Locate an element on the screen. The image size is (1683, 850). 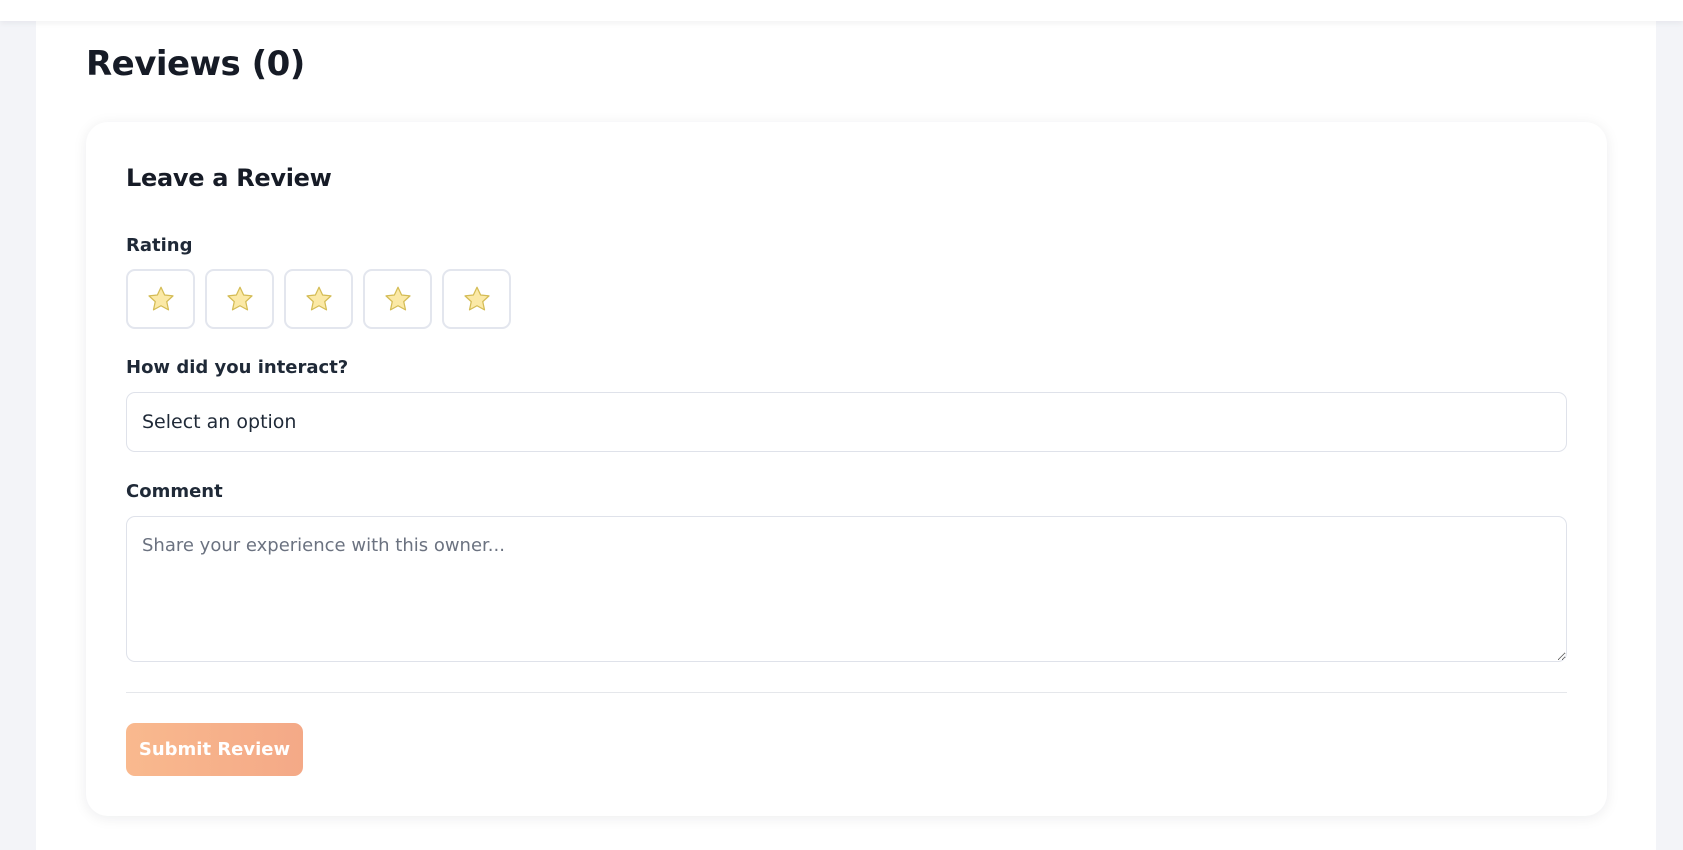
reviews-title: Reviews (0) is located at coordinates (195, 64).